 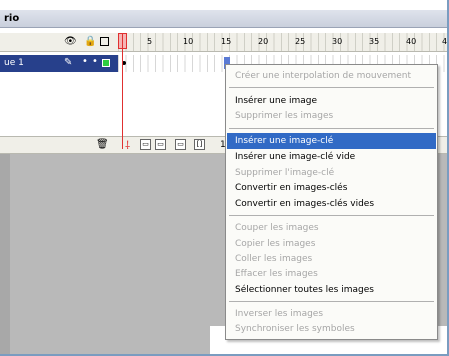 I want to click on menu-cut-frames: Couper les images, so click(x=331, y=228).